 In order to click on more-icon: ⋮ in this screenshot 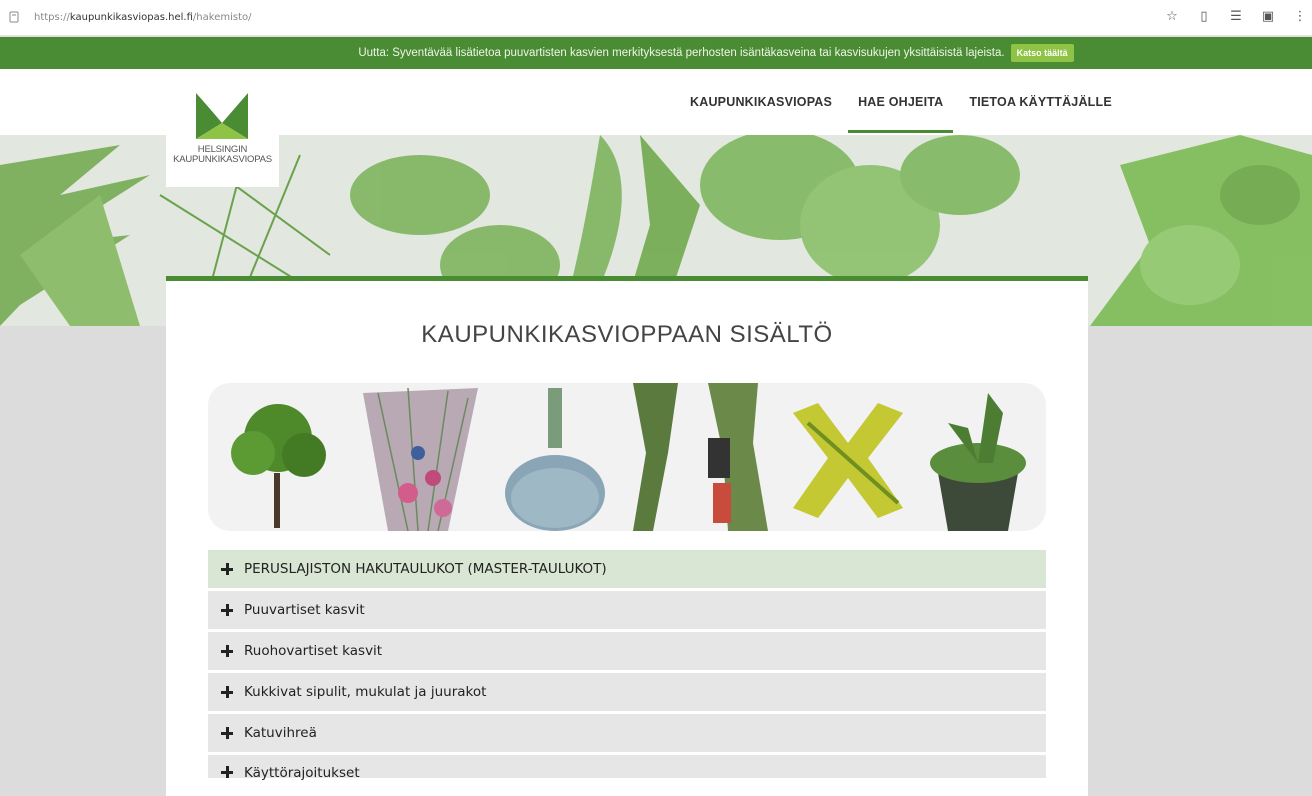, I will do `click(1300, 16)`.